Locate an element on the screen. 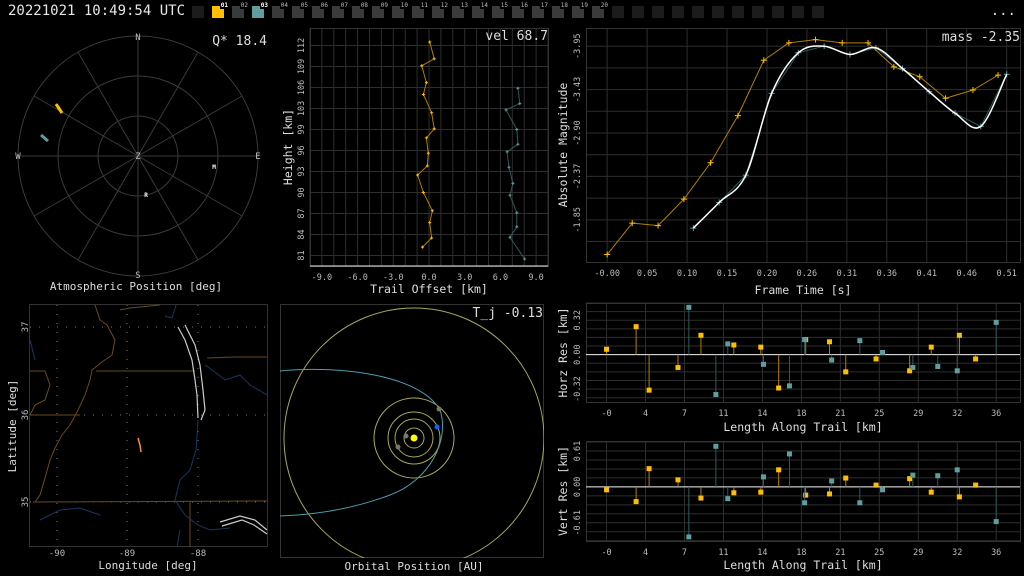 This screenshot has width=1024, height=576. polar-title: Atmospheric Position [deg] is located at coordinates (136, 286).